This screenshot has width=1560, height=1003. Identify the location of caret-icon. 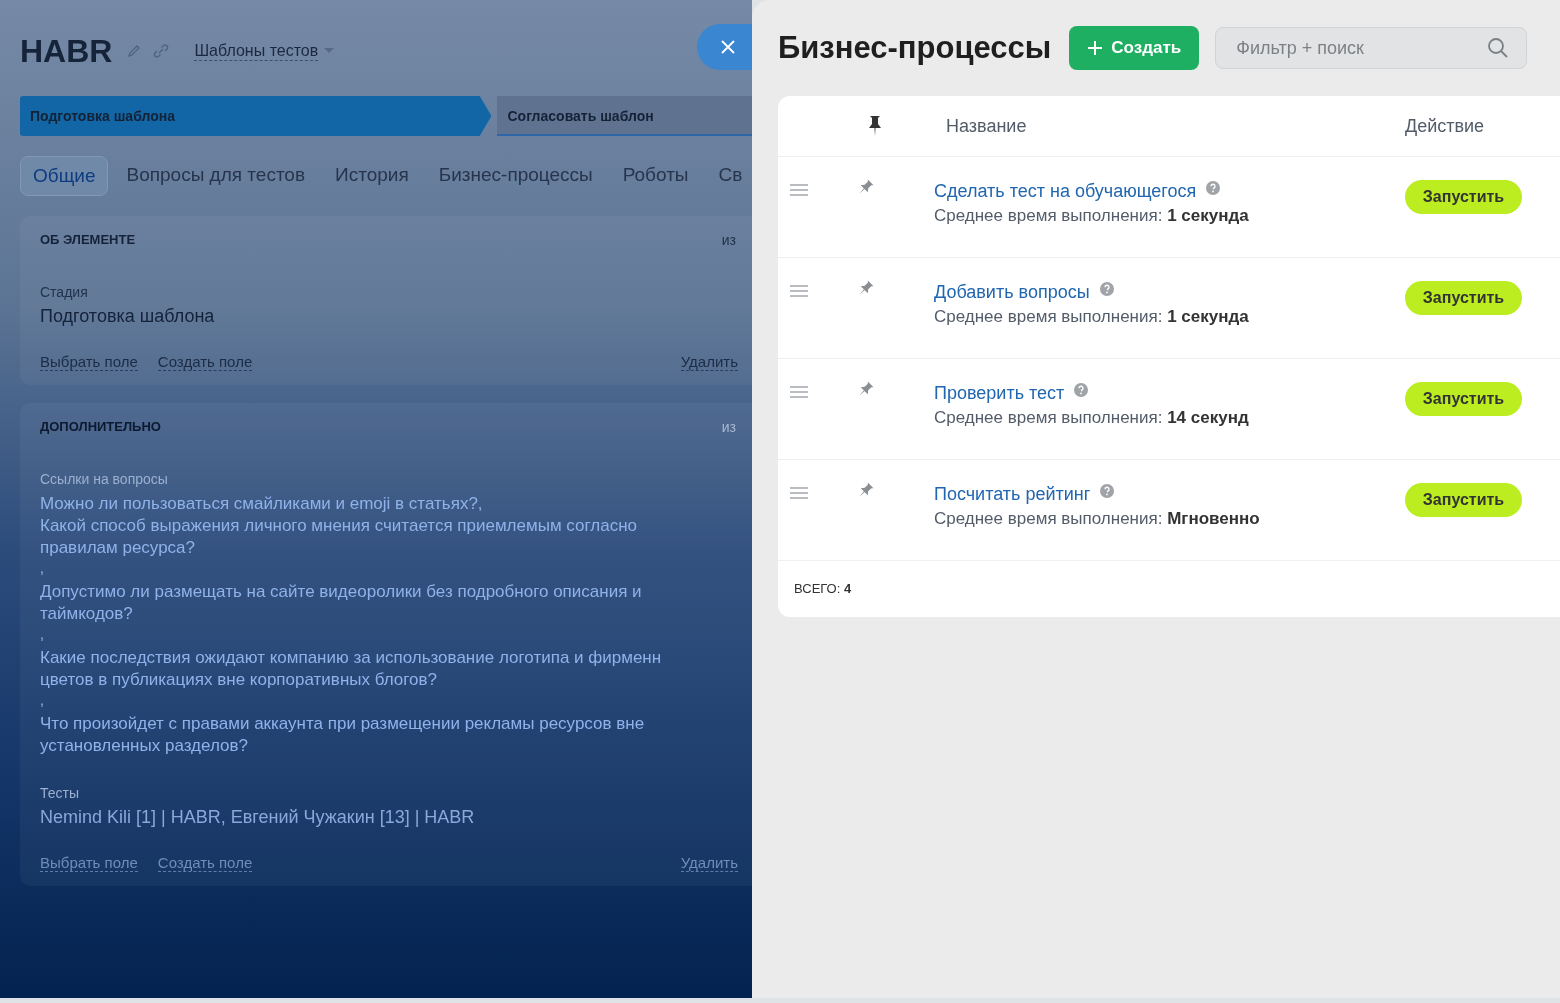
(329, 51).